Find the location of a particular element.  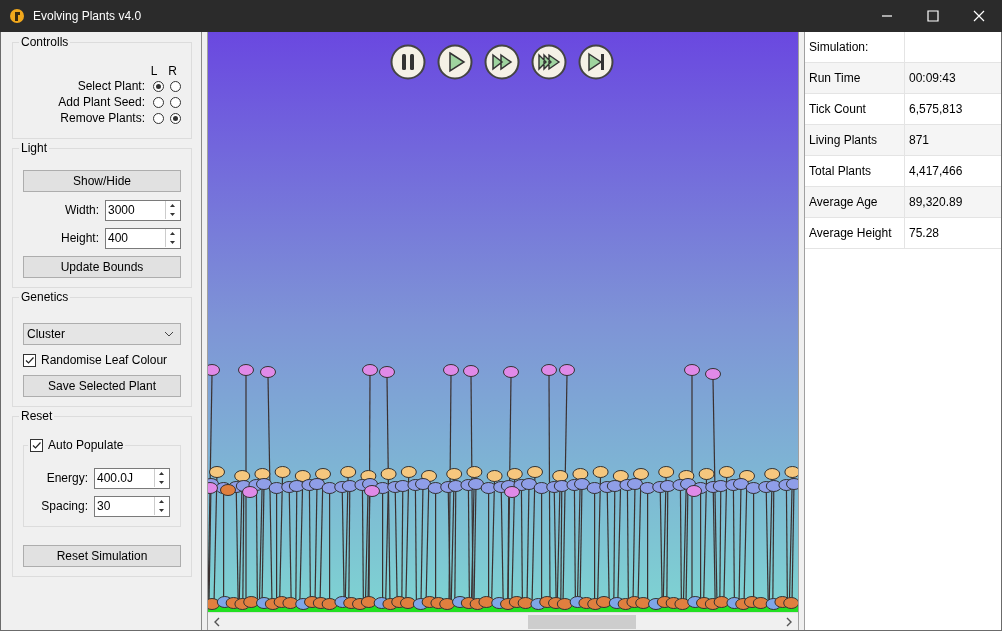

stat-value: 89,320.89 is located at coordinates (936, 202).